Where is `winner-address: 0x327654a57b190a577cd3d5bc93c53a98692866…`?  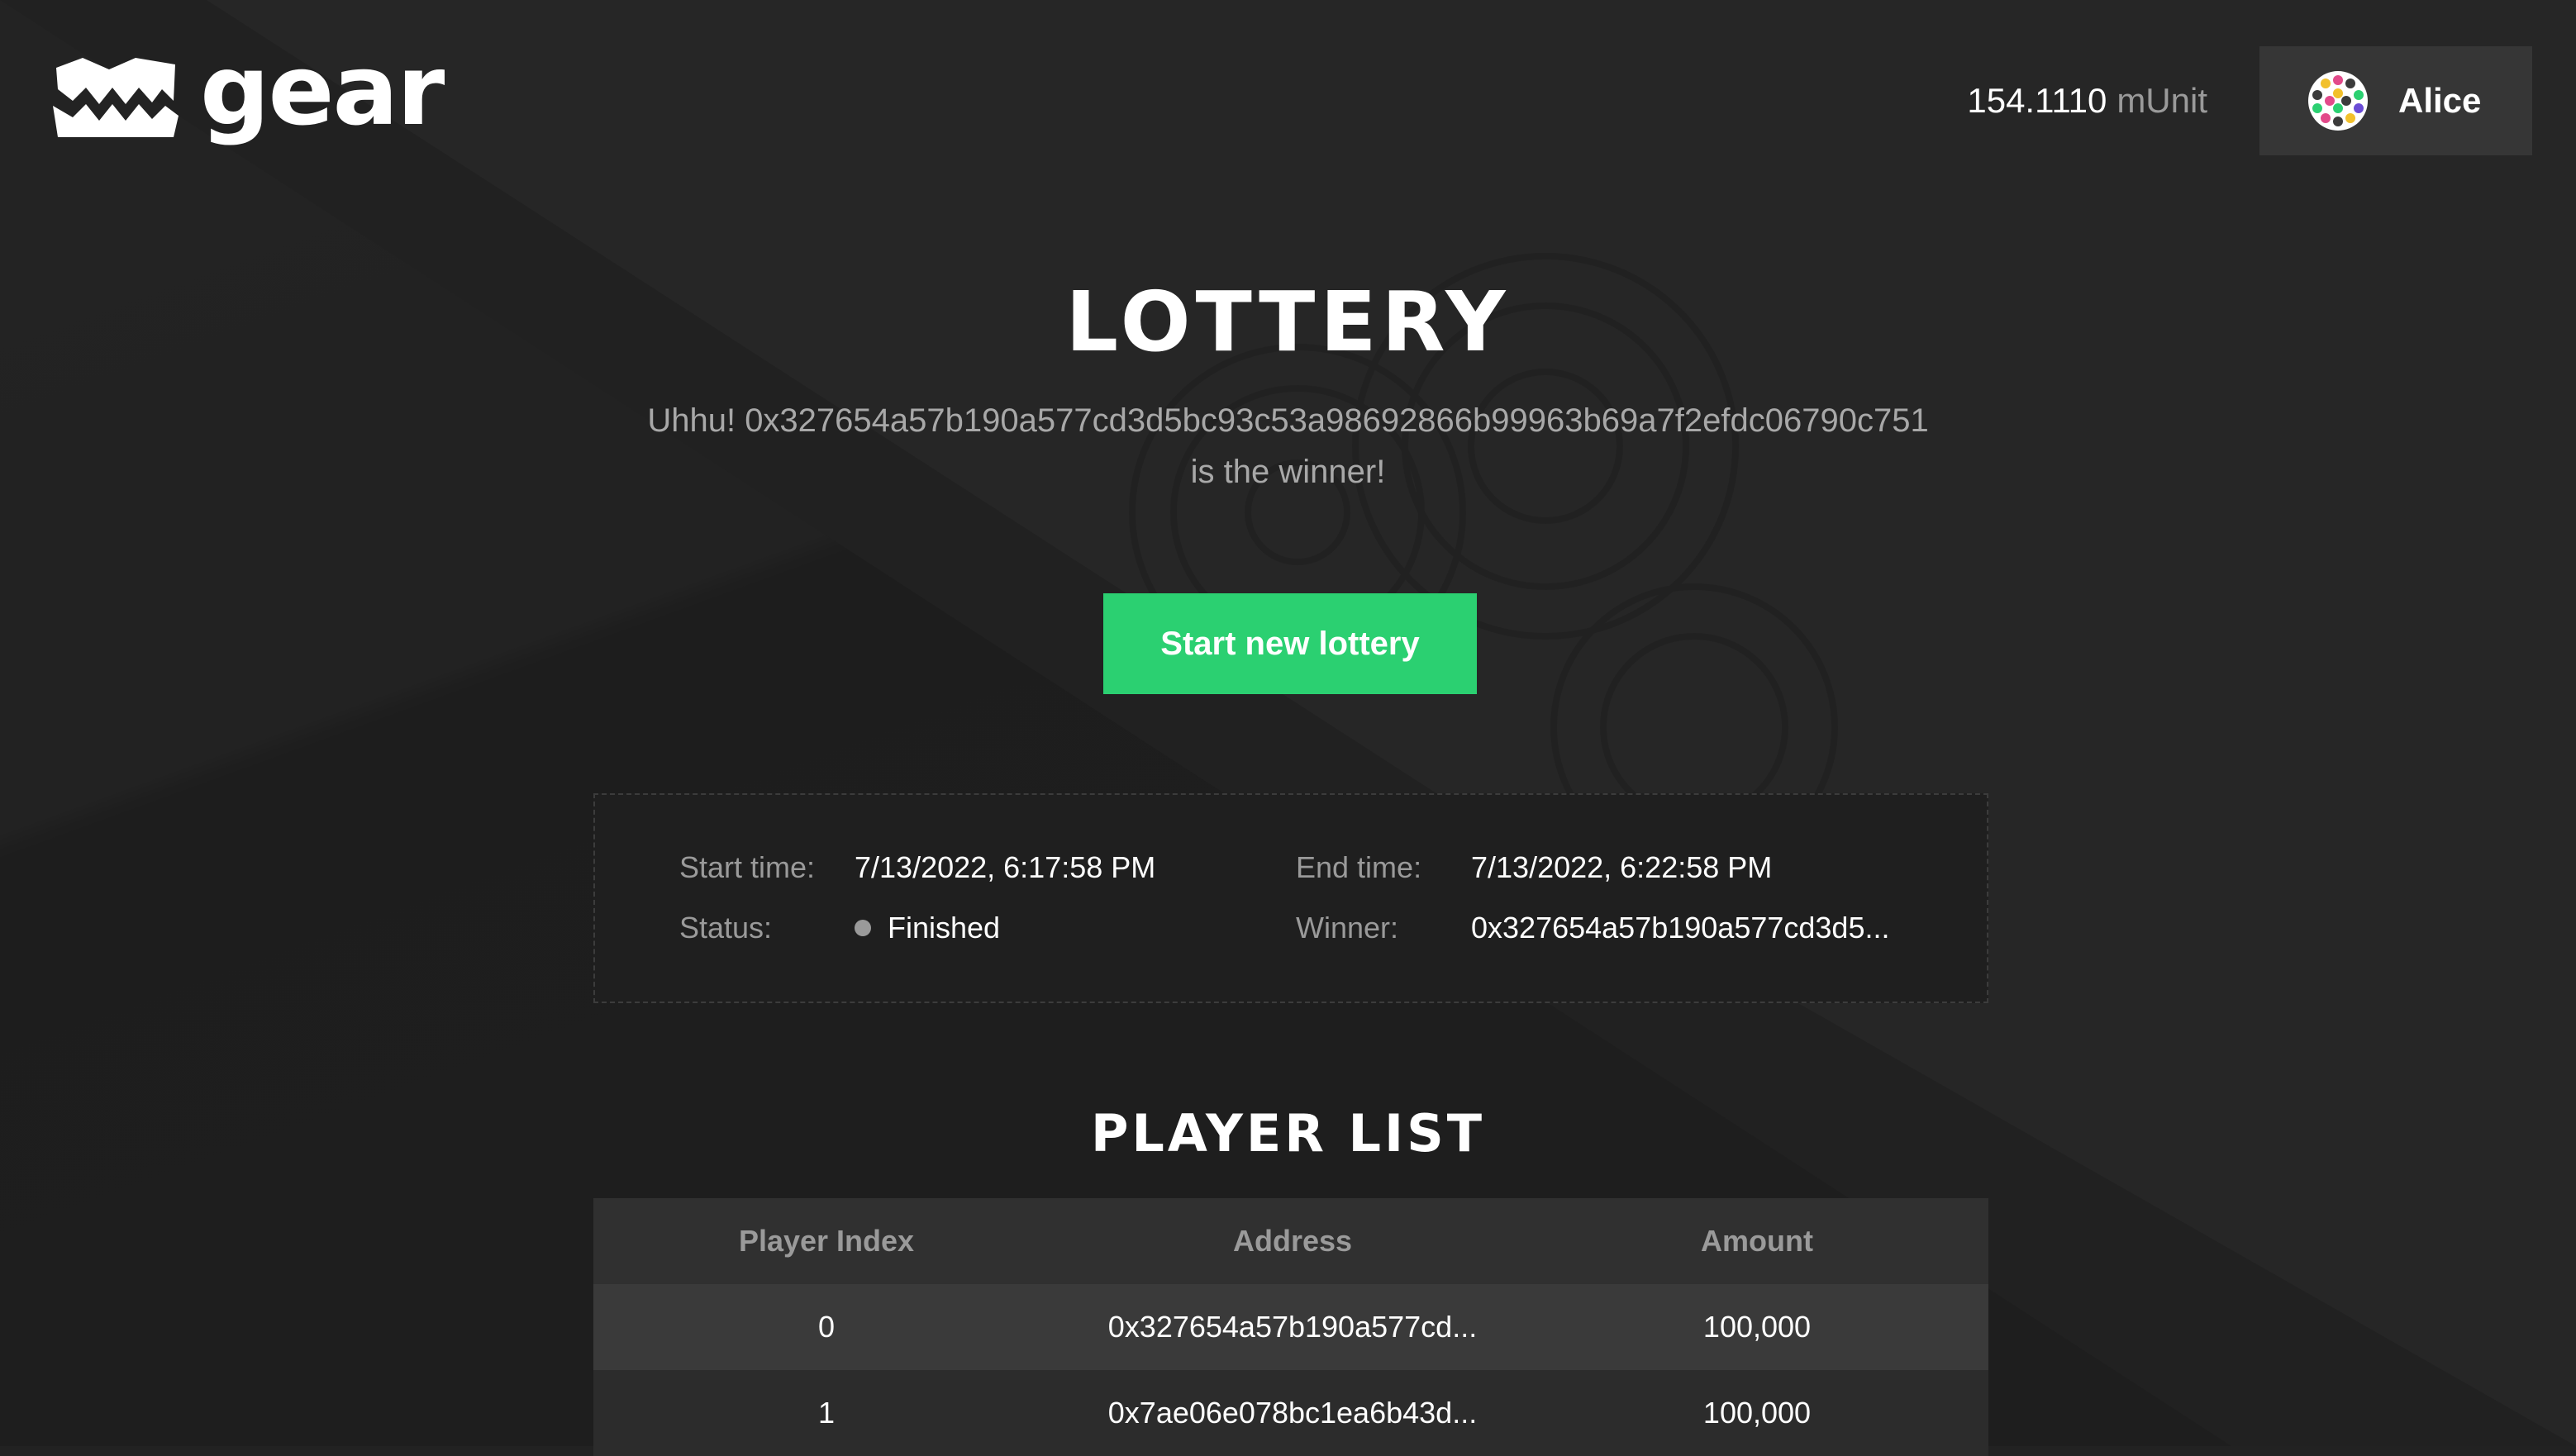
winner-address: 0x327654a57b190a577cd3d5bc93c53a98692866… is located at coordinates (1337, 420).